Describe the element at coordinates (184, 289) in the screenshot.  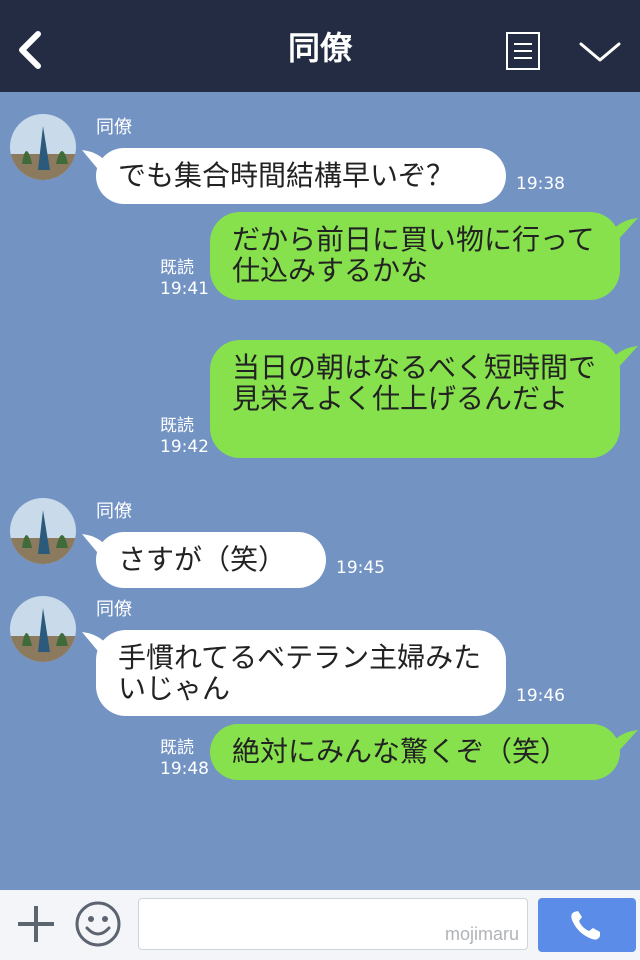
I see `message-time: 19:41` at that location.